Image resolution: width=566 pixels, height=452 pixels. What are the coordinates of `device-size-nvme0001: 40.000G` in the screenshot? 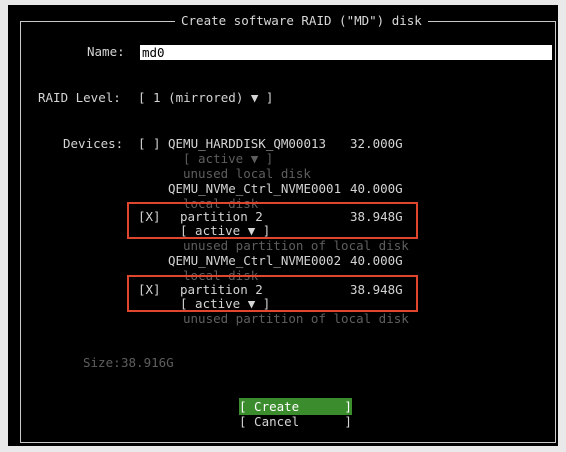 It's located at (376, 188).